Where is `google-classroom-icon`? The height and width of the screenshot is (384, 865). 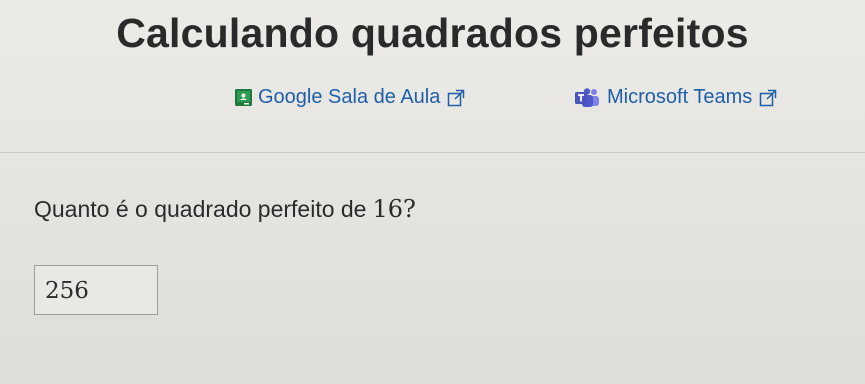
google-classroom-icon is located at coordinates (243, 97).